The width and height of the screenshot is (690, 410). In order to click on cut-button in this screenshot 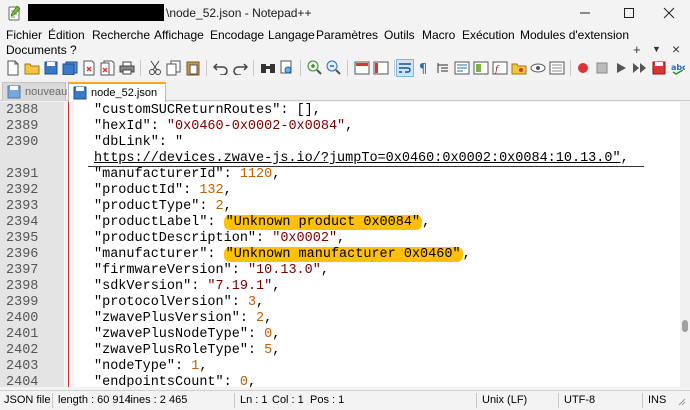, I will do `click(155, 68)`.